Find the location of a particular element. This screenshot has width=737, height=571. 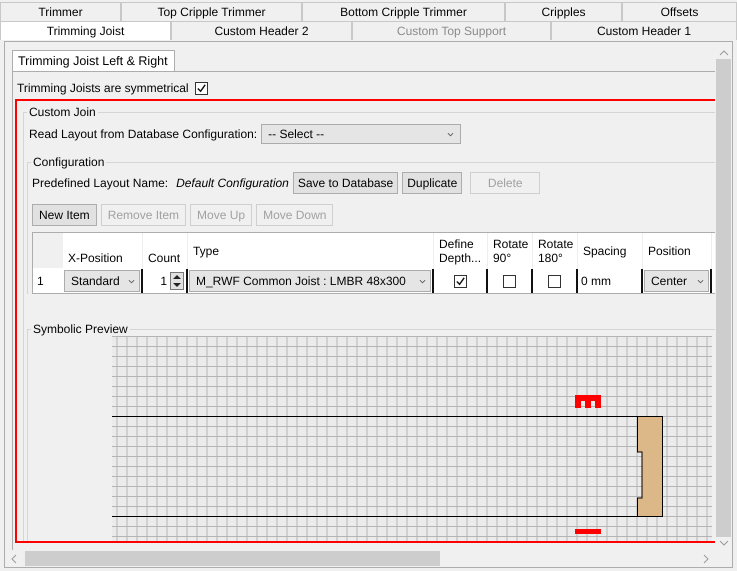

layout-name: Default Configuration is located at coordinates (232, 183).